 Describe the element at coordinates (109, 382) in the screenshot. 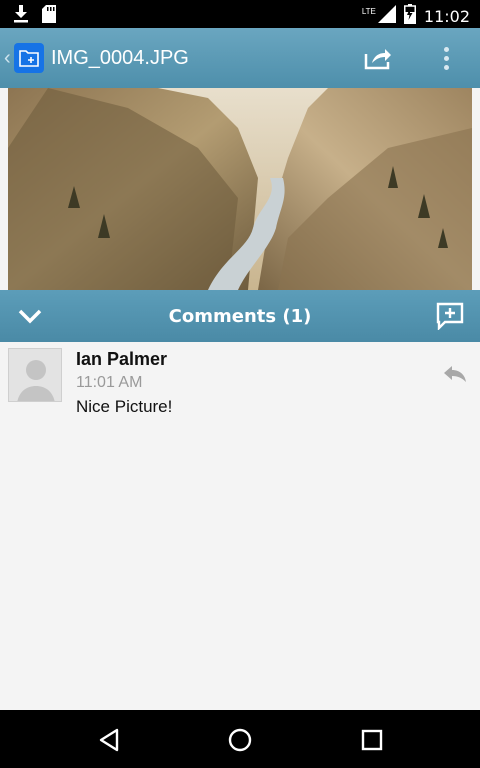

I see `comment-time: 11:01 AM` at that location.